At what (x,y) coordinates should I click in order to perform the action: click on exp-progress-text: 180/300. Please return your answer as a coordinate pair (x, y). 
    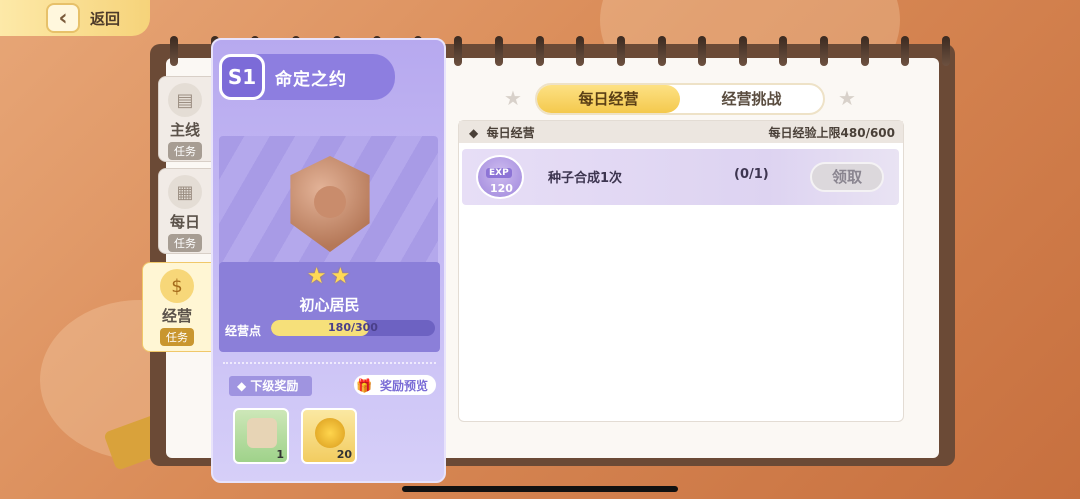
    Looking at the image, I should click on (353, 327).